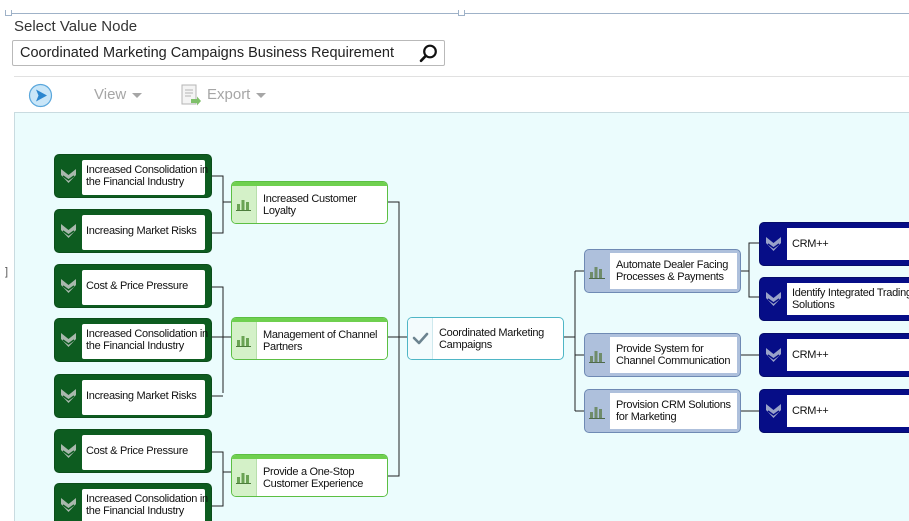 The width and height of the screenshot is (909, 521). I want to click on panel-corner-marker, so click(8, 13).